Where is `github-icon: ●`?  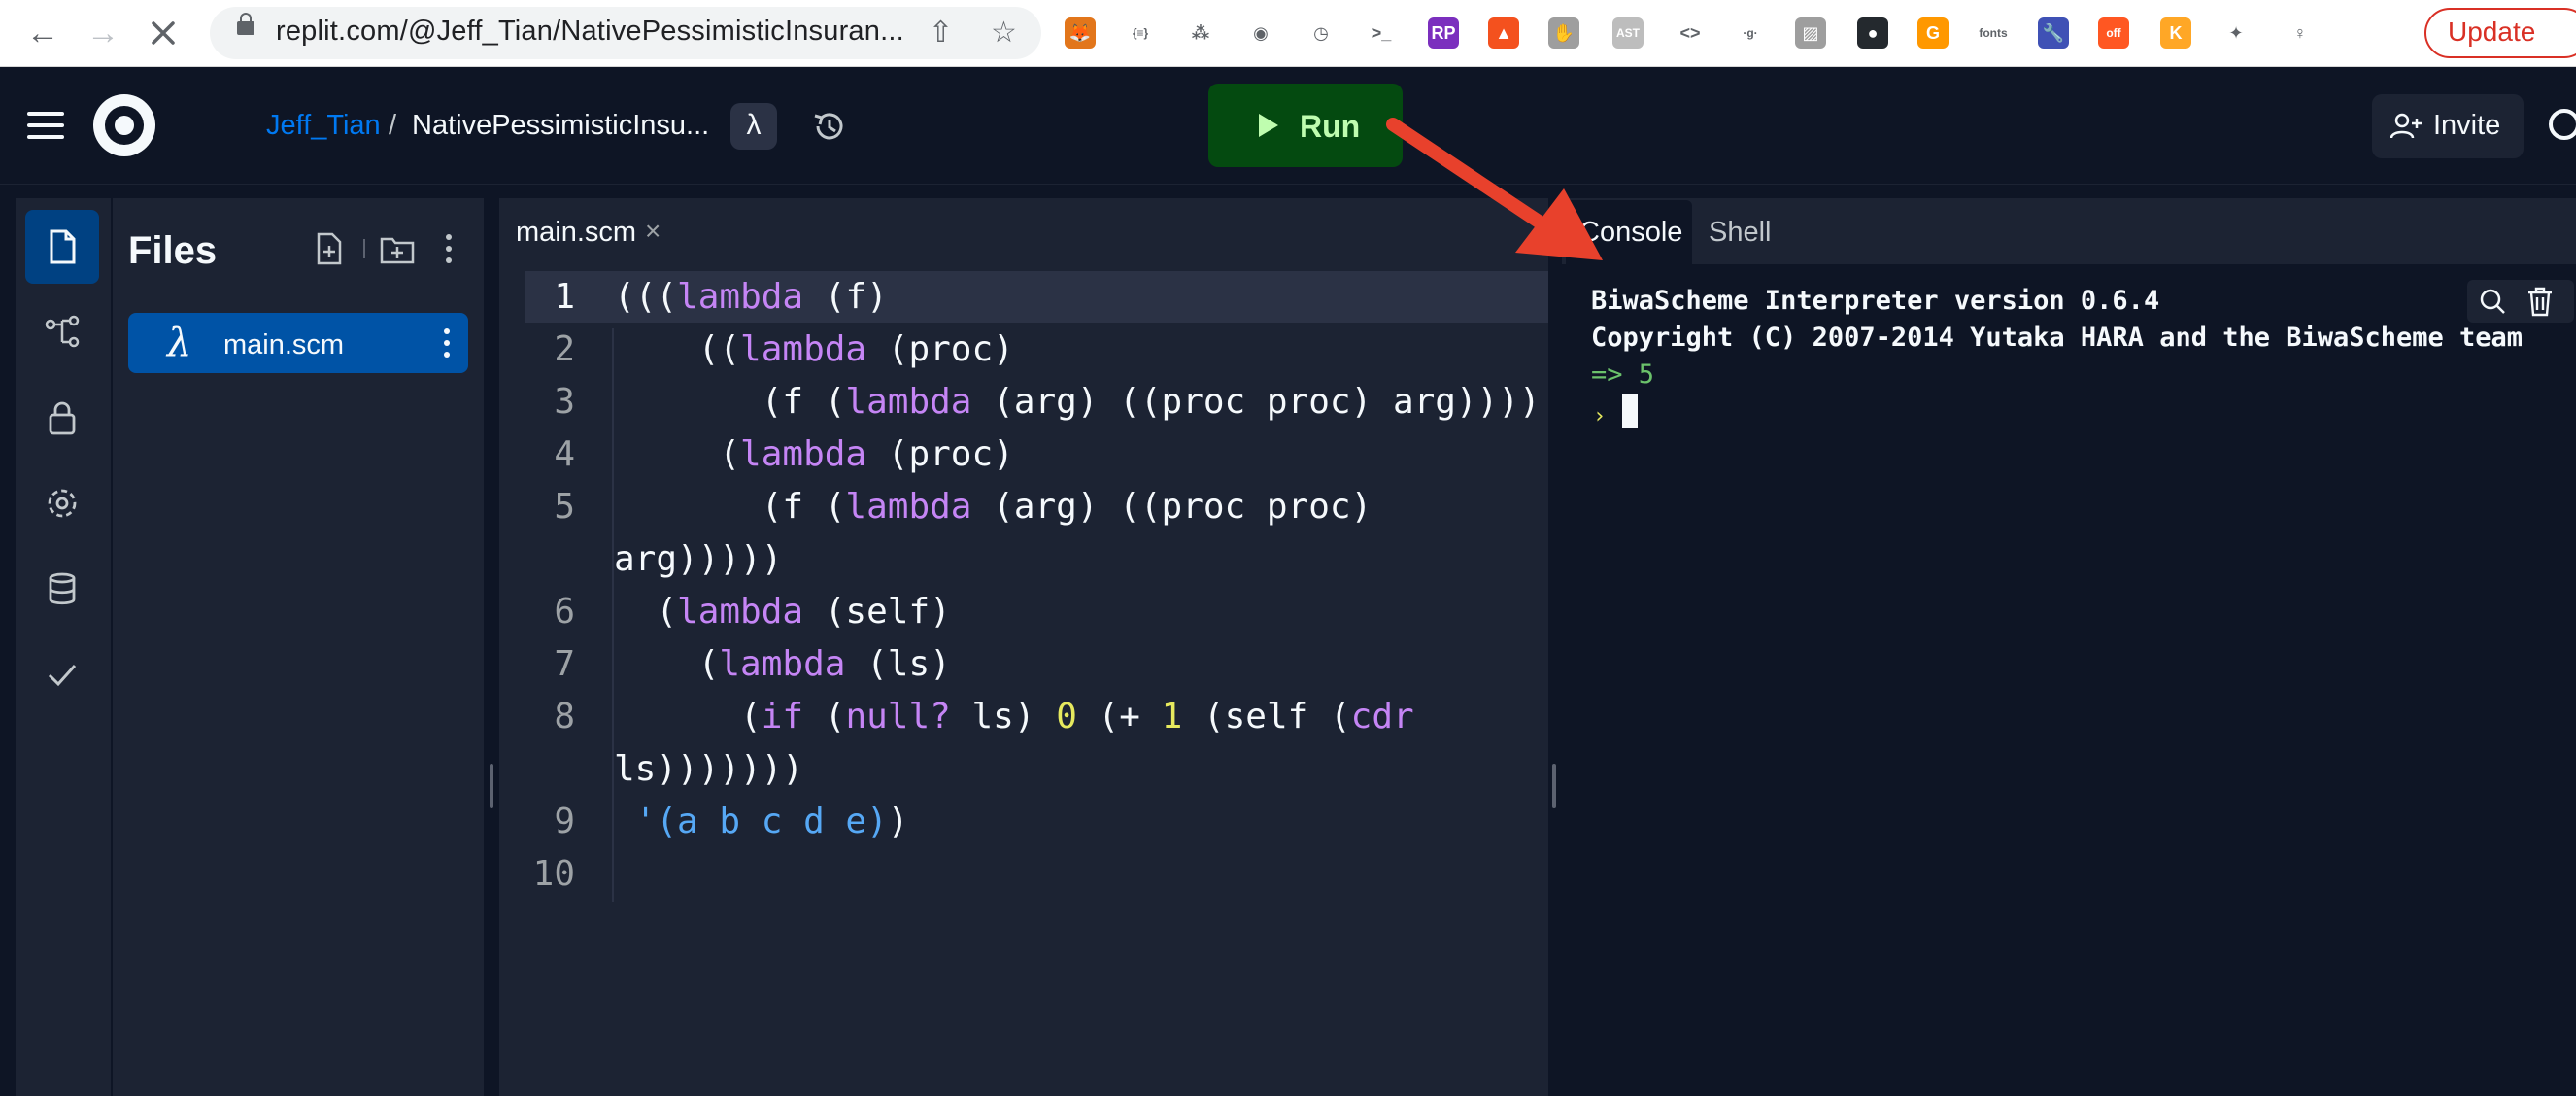
github-icon: ● is located at coordinates (1872, 33).